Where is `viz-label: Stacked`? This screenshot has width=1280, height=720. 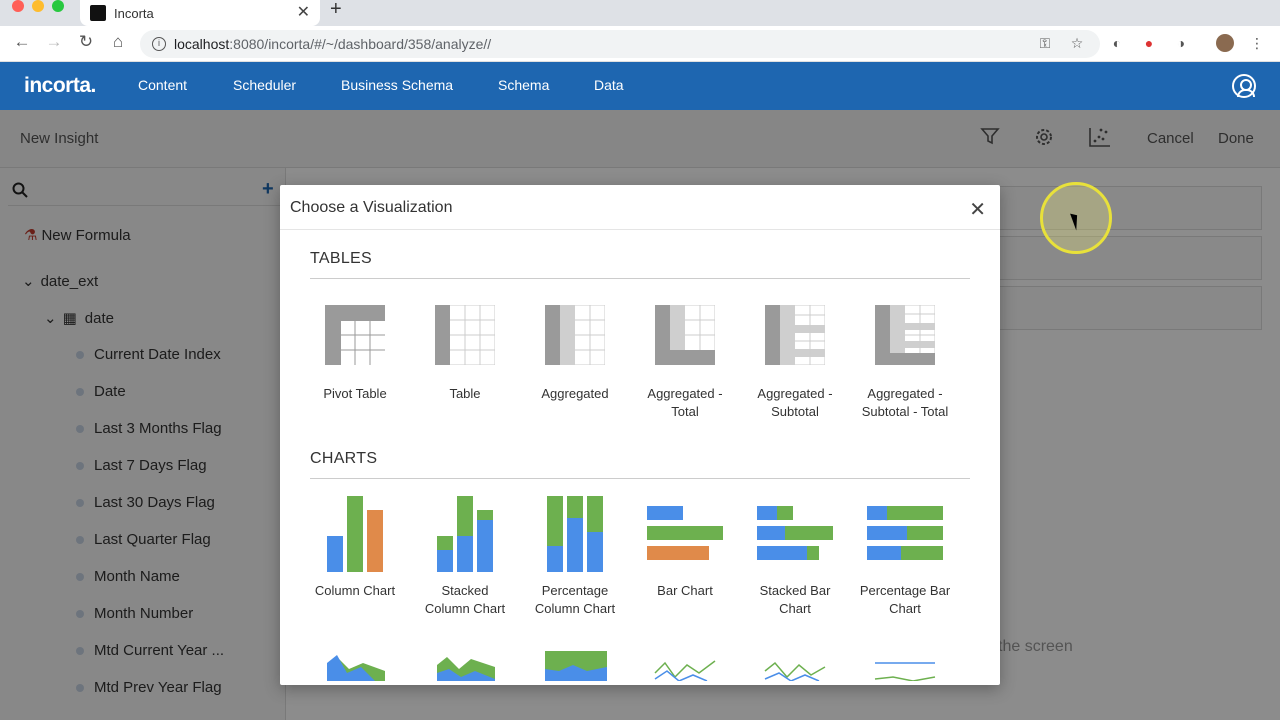 viz-label: Stacked is located at coordinates (465, 590).